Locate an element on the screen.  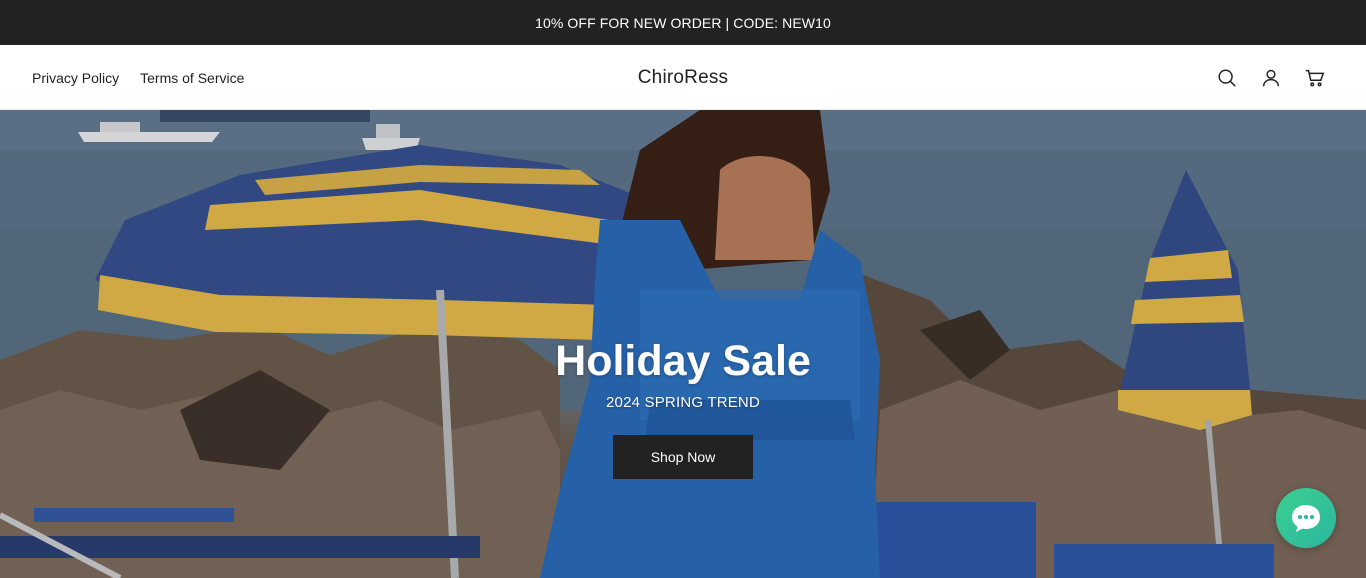
account-icon is located at coordinates (1271, 78).